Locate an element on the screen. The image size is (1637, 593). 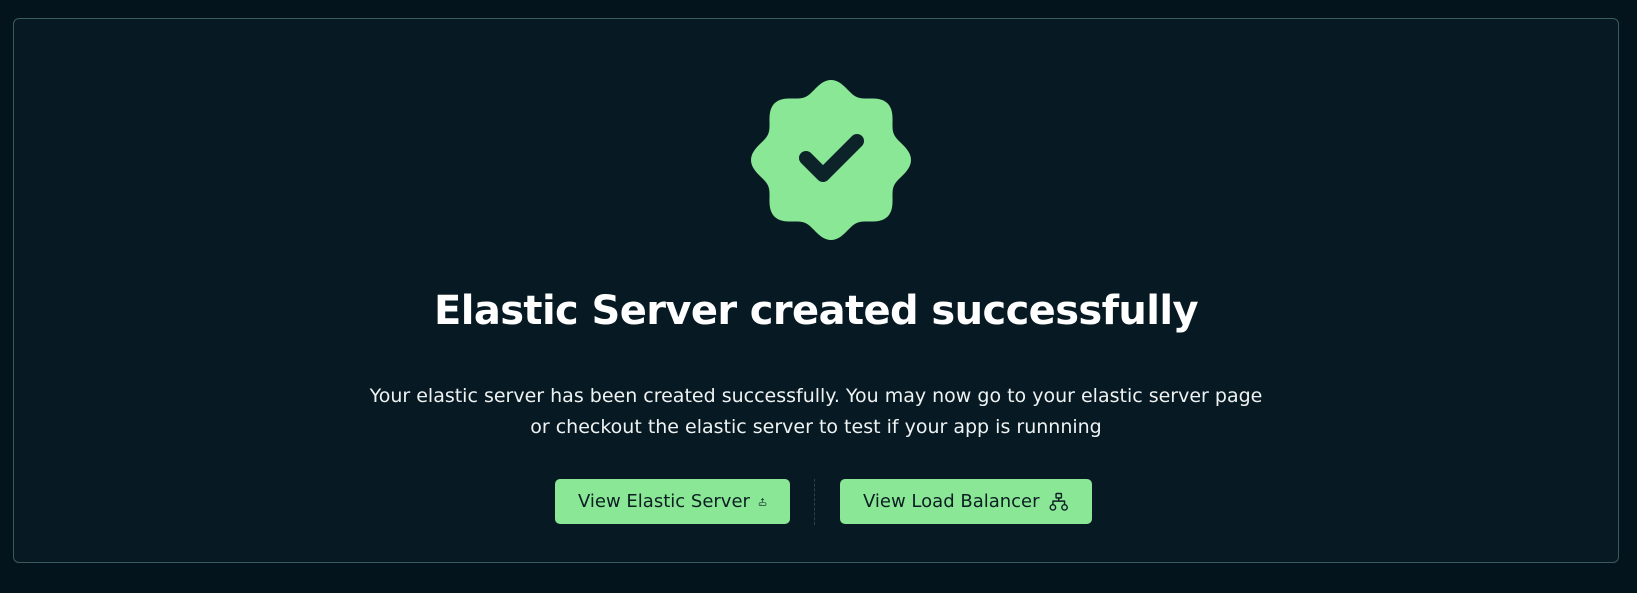
network-hierarchy-icon is located at coordinates (1058, 501).